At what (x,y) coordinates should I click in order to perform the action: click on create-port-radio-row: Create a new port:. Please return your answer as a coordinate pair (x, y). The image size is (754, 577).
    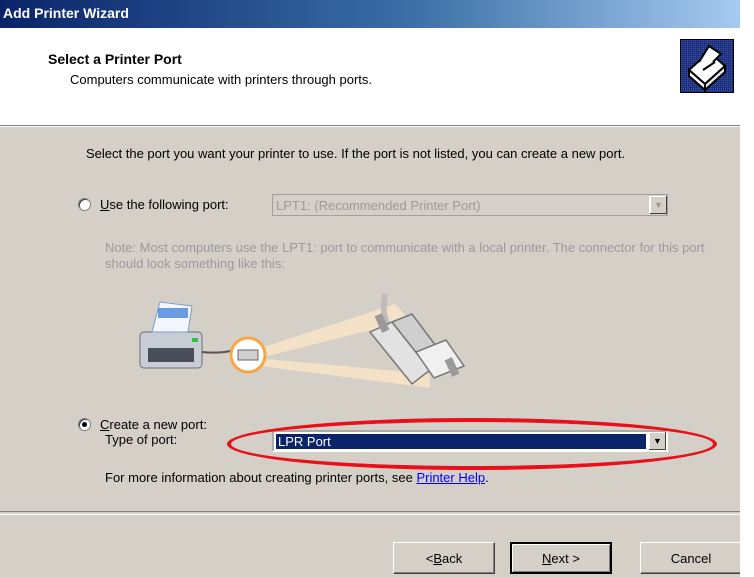
    Looking at the image, I should click on (142, 424).